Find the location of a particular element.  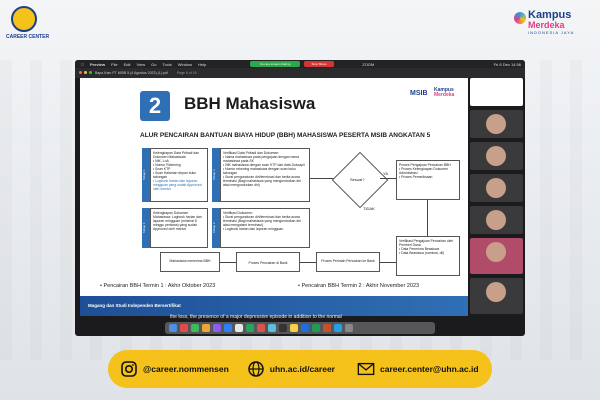

page-indicator: Page 6 of 16 is located at coordinates (186, 73).